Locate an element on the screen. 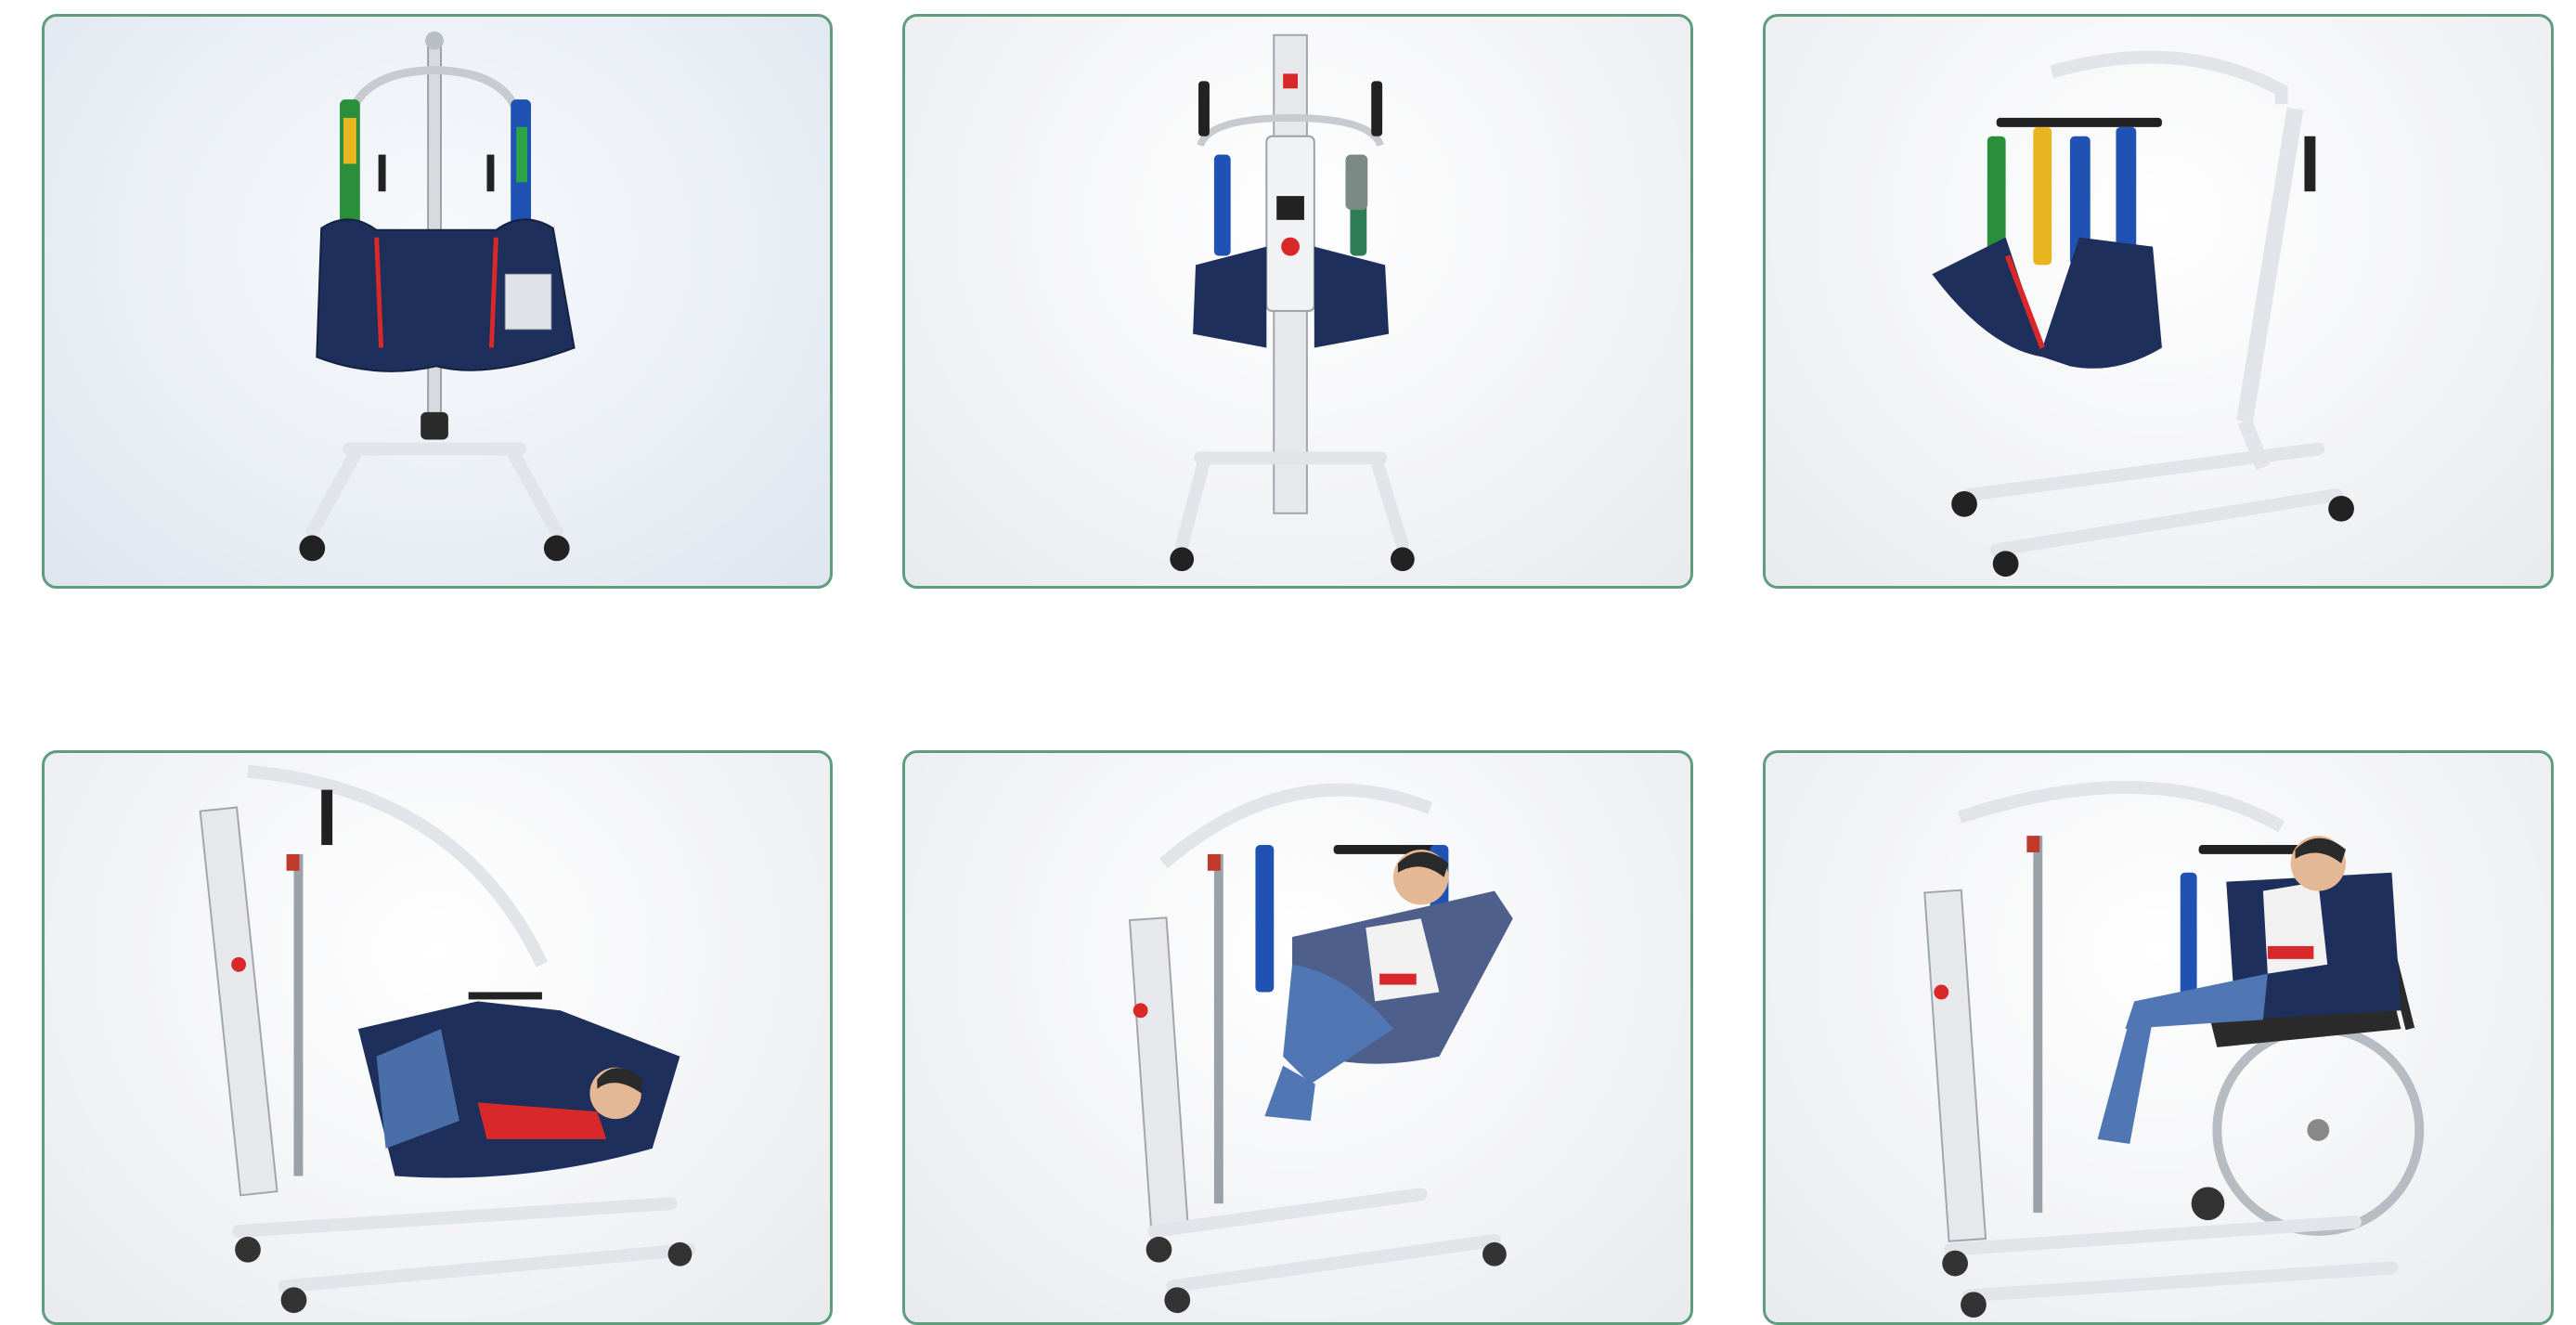 The image size is (2576, 1325). patient-lift-wheelchair-illustration is located at coordinates (2174, 1050).